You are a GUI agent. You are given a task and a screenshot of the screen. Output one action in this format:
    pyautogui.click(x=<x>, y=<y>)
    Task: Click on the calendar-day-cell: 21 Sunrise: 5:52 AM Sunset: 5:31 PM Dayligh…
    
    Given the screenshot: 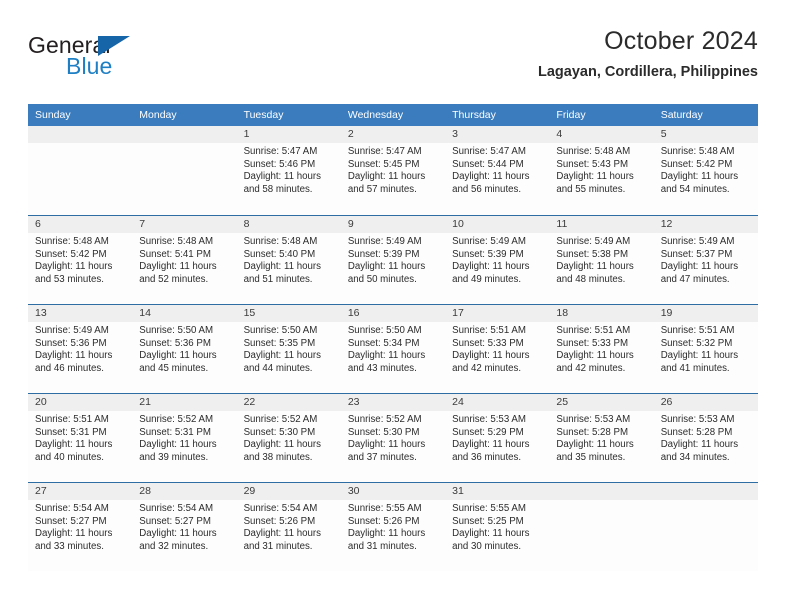 What is the action you would take?
    pyautogui.click(x=184, y=438)
    